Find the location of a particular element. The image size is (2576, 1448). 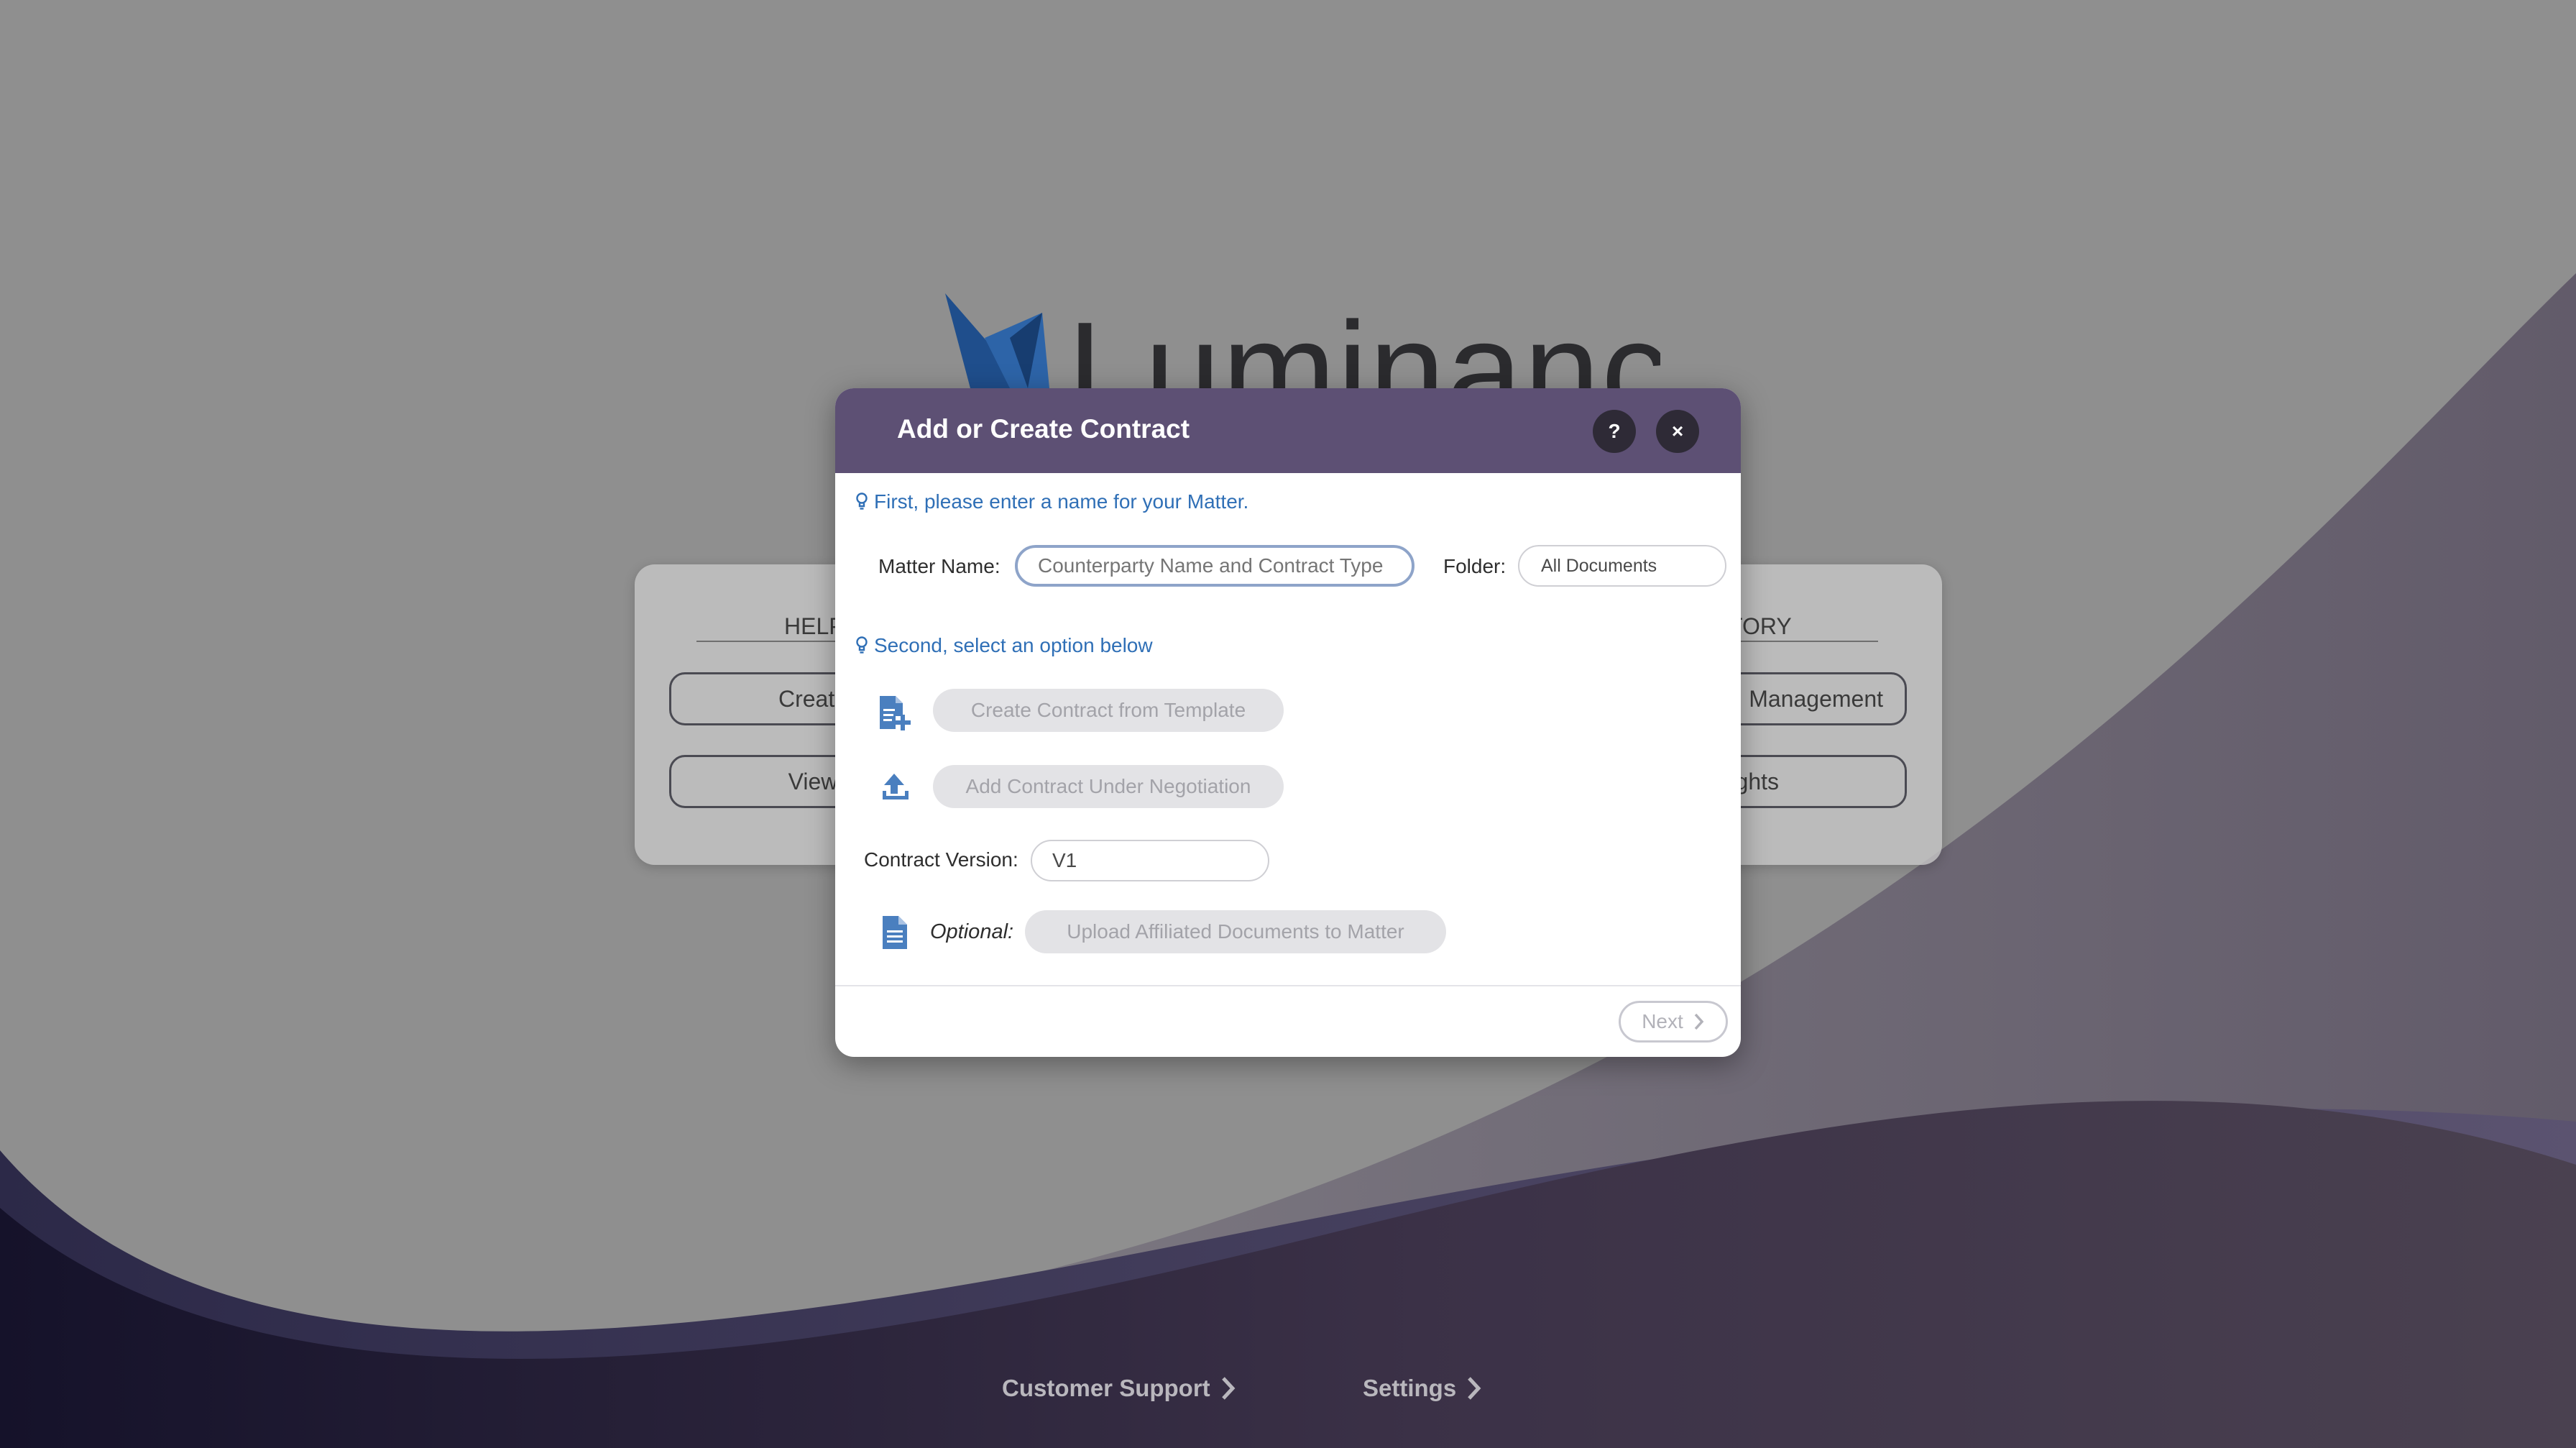

upload-affiliated-documents-button: Upload Affiliated Documents to Matter is located at coordinates (1235, 931).